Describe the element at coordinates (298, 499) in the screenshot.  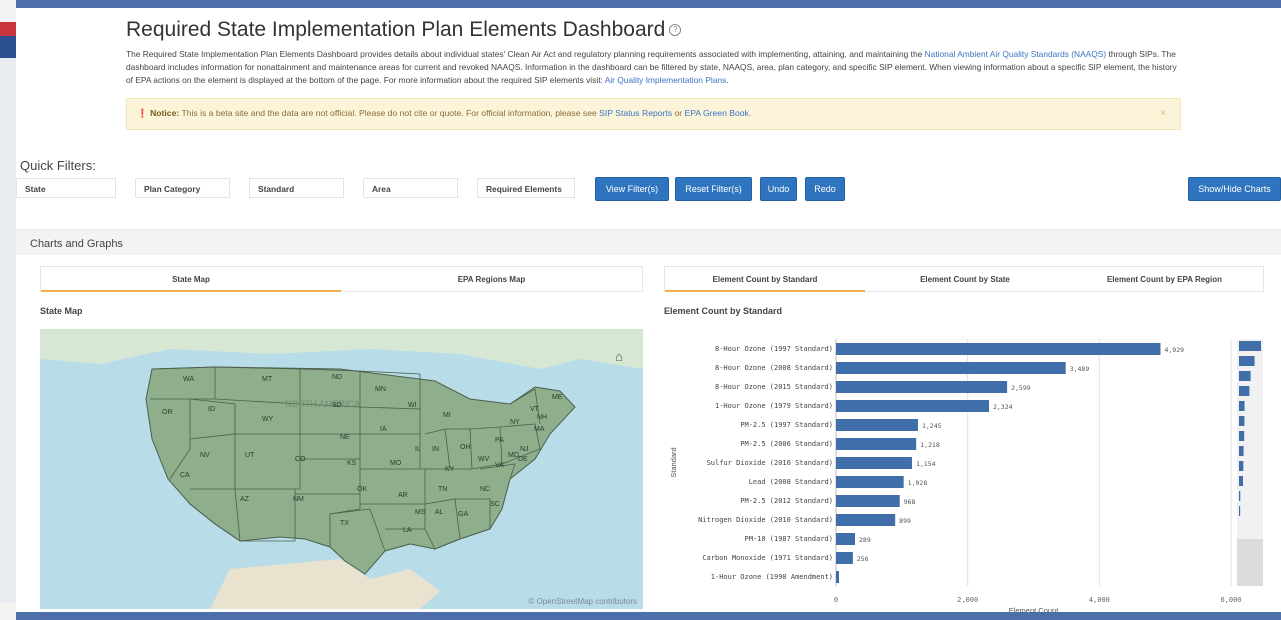
I see `state-label-nm: NM` at that location.